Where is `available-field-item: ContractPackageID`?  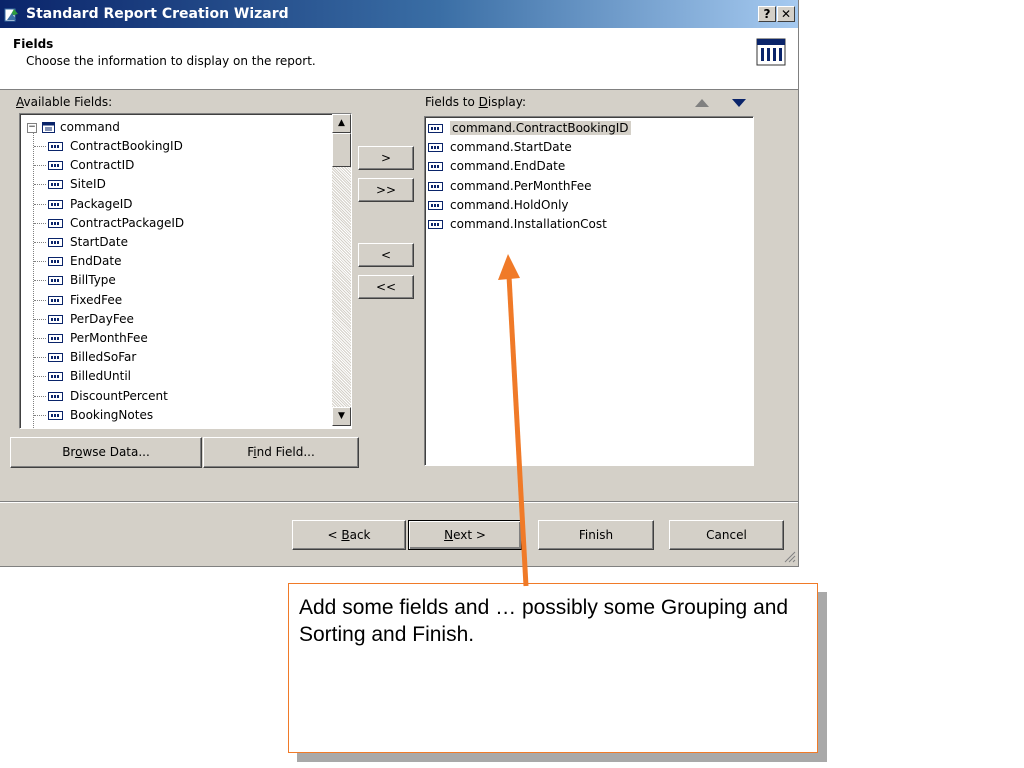 available-field-item: ContractPackageID is located at coordinates (109, 223).